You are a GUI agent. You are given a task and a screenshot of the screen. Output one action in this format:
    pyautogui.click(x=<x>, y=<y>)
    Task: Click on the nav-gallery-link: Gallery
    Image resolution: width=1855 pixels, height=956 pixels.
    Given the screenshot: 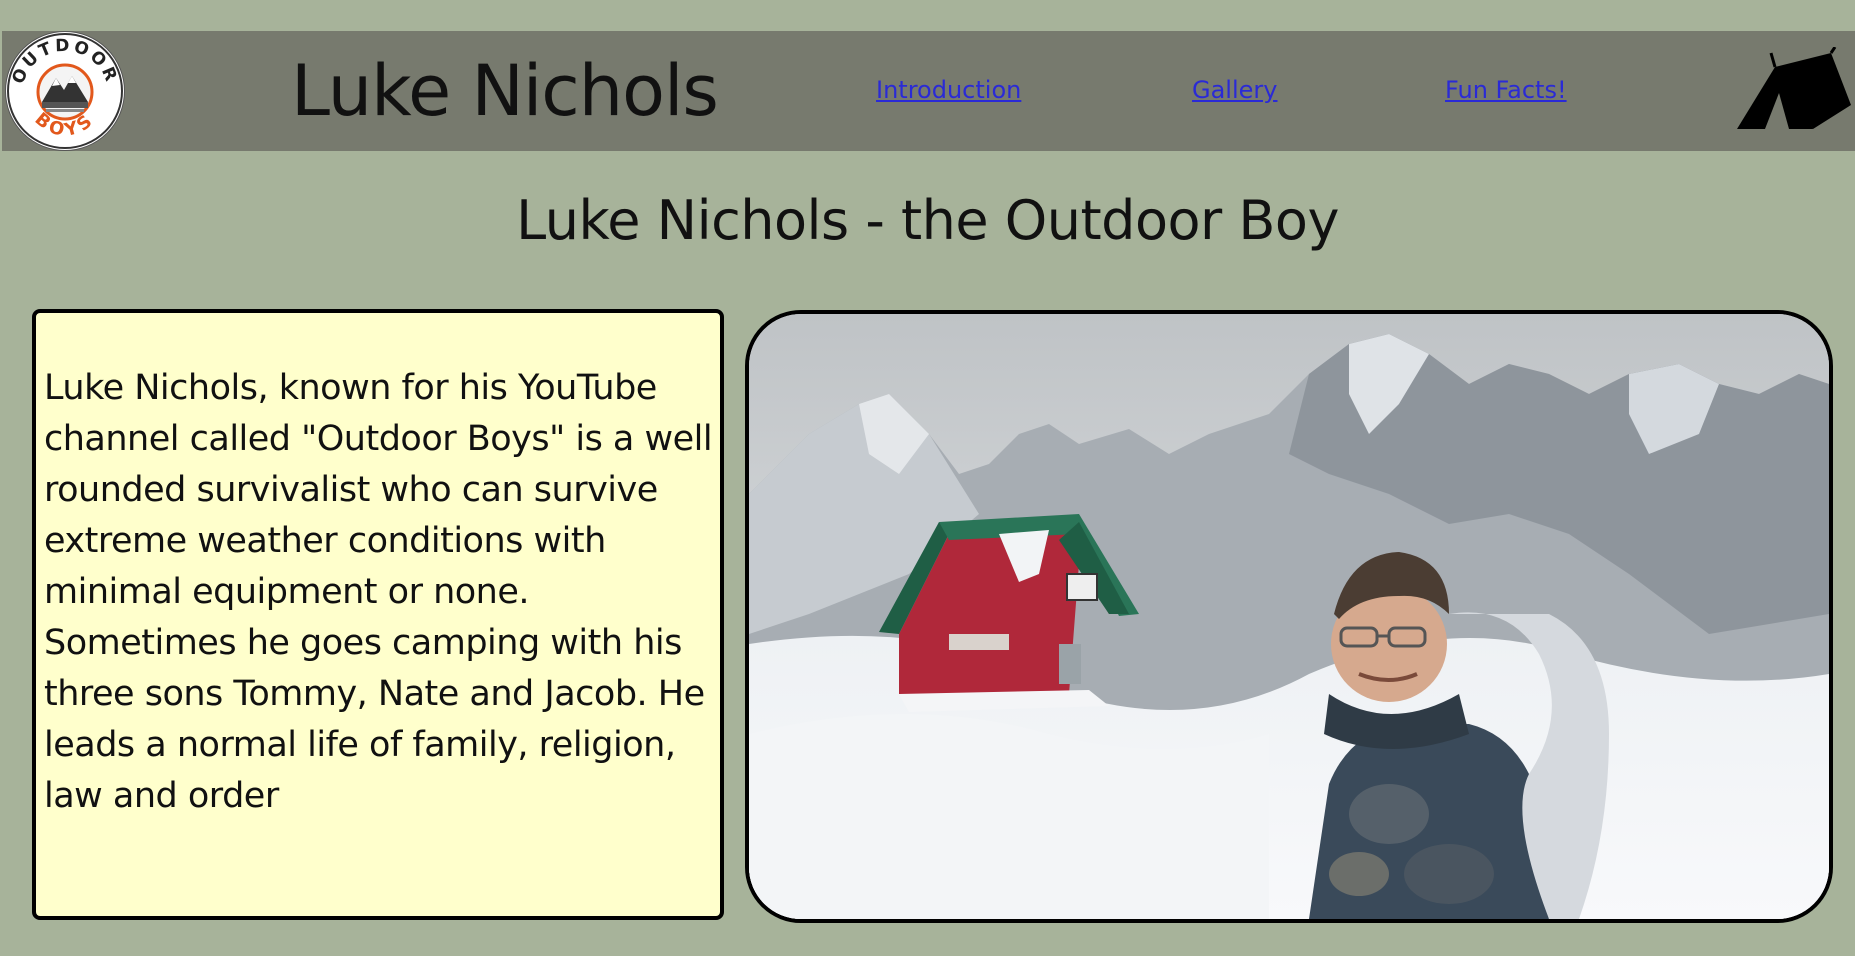 What is the action you would take?
    pyautogui.click(x=1234, y=90)
    